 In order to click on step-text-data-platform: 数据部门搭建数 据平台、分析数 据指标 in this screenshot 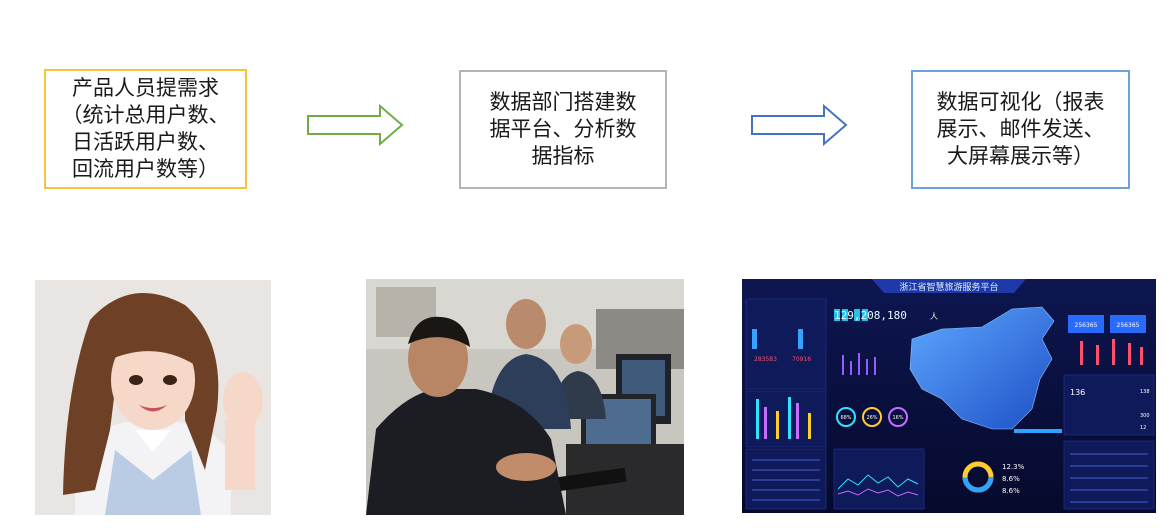, I will do `click(563, 129)`.